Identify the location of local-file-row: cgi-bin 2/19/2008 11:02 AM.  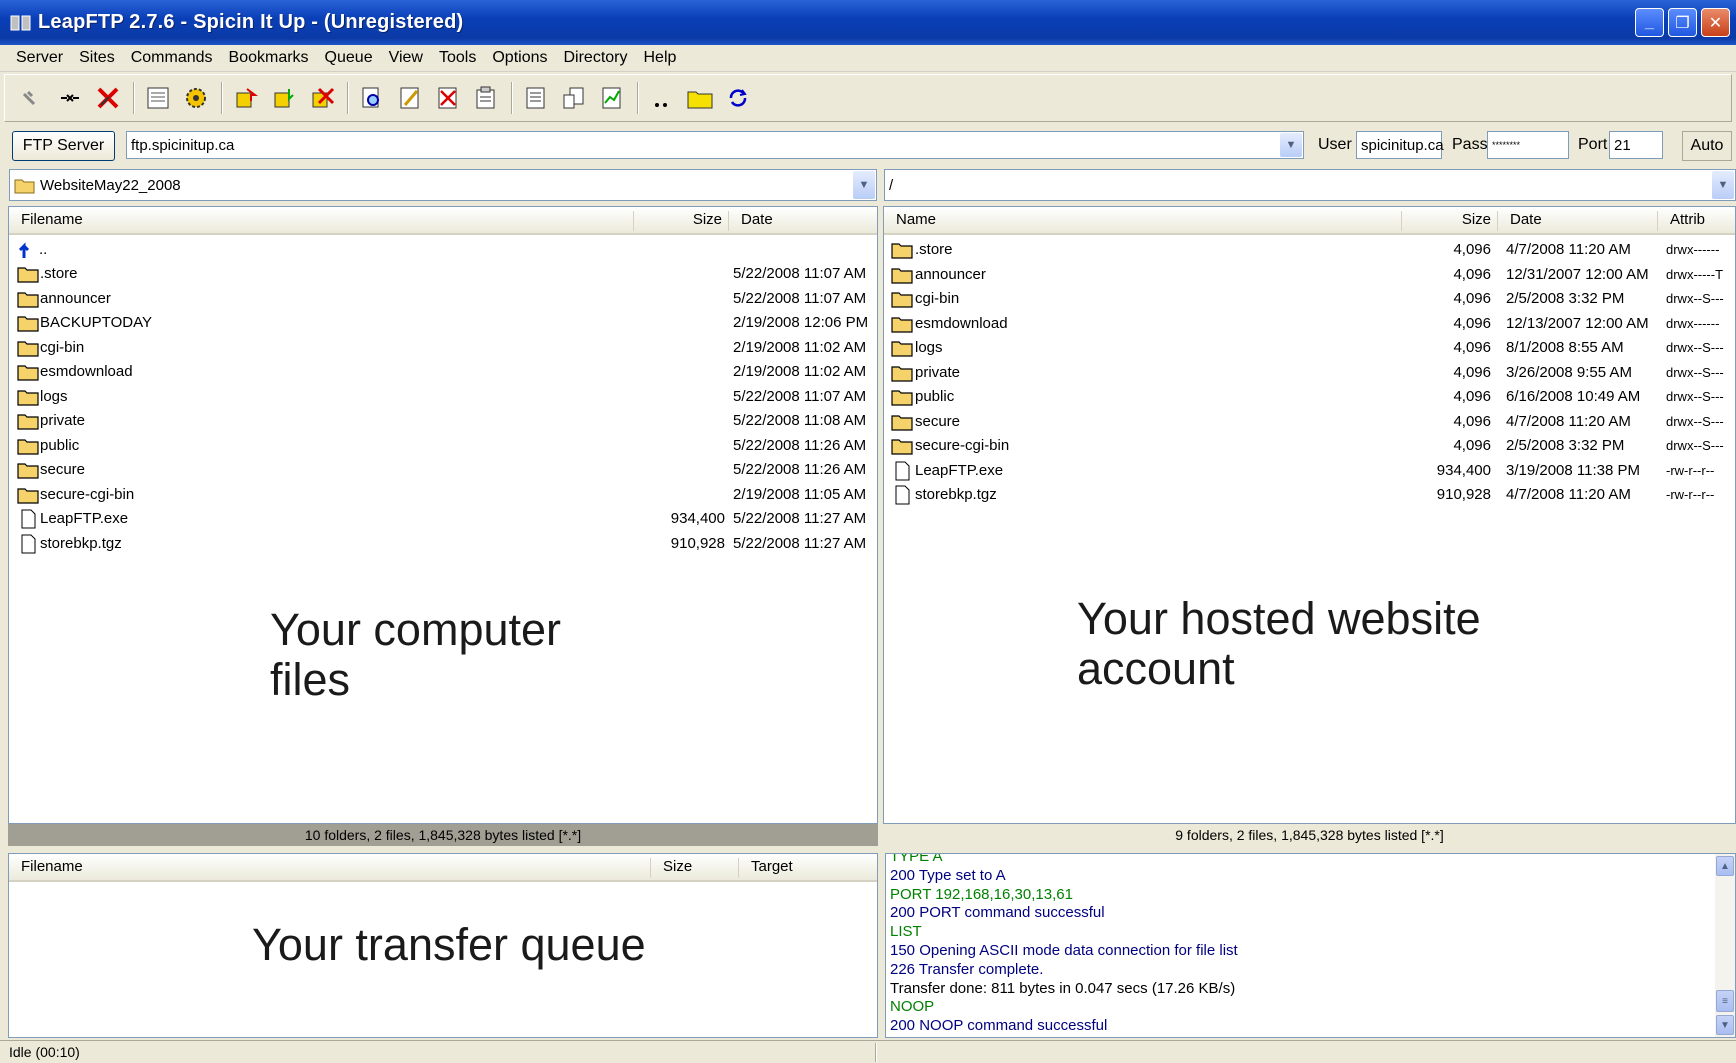
(443, 348).